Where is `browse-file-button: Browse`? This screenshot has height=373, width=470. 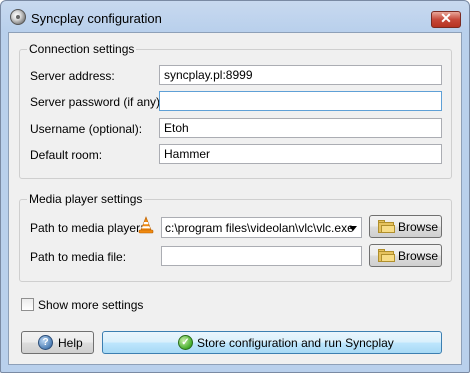
browse-file-button: Browse is located at coordinates (405, 255).